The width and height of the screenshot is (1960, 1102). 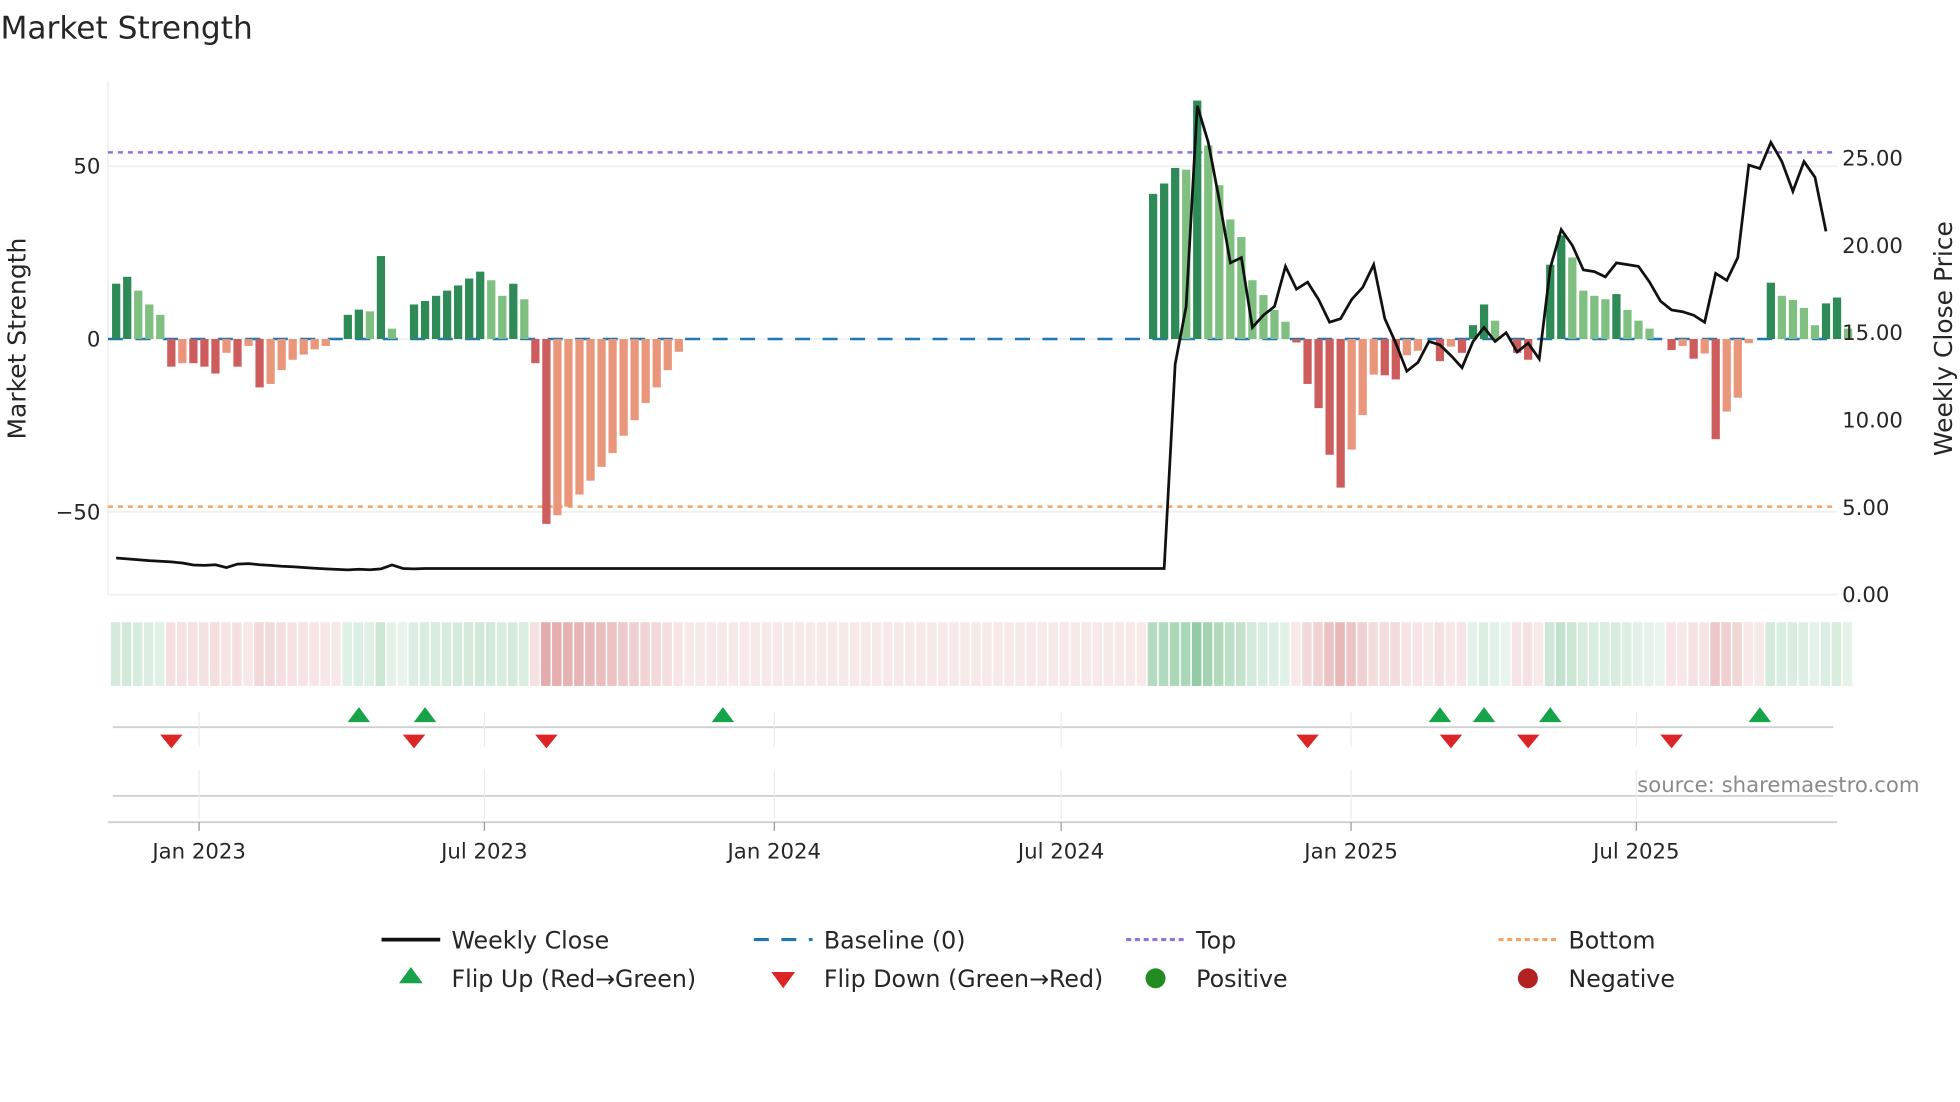 I want to click on y2-tick-label: 15.00, so click(x=1872, y=333).